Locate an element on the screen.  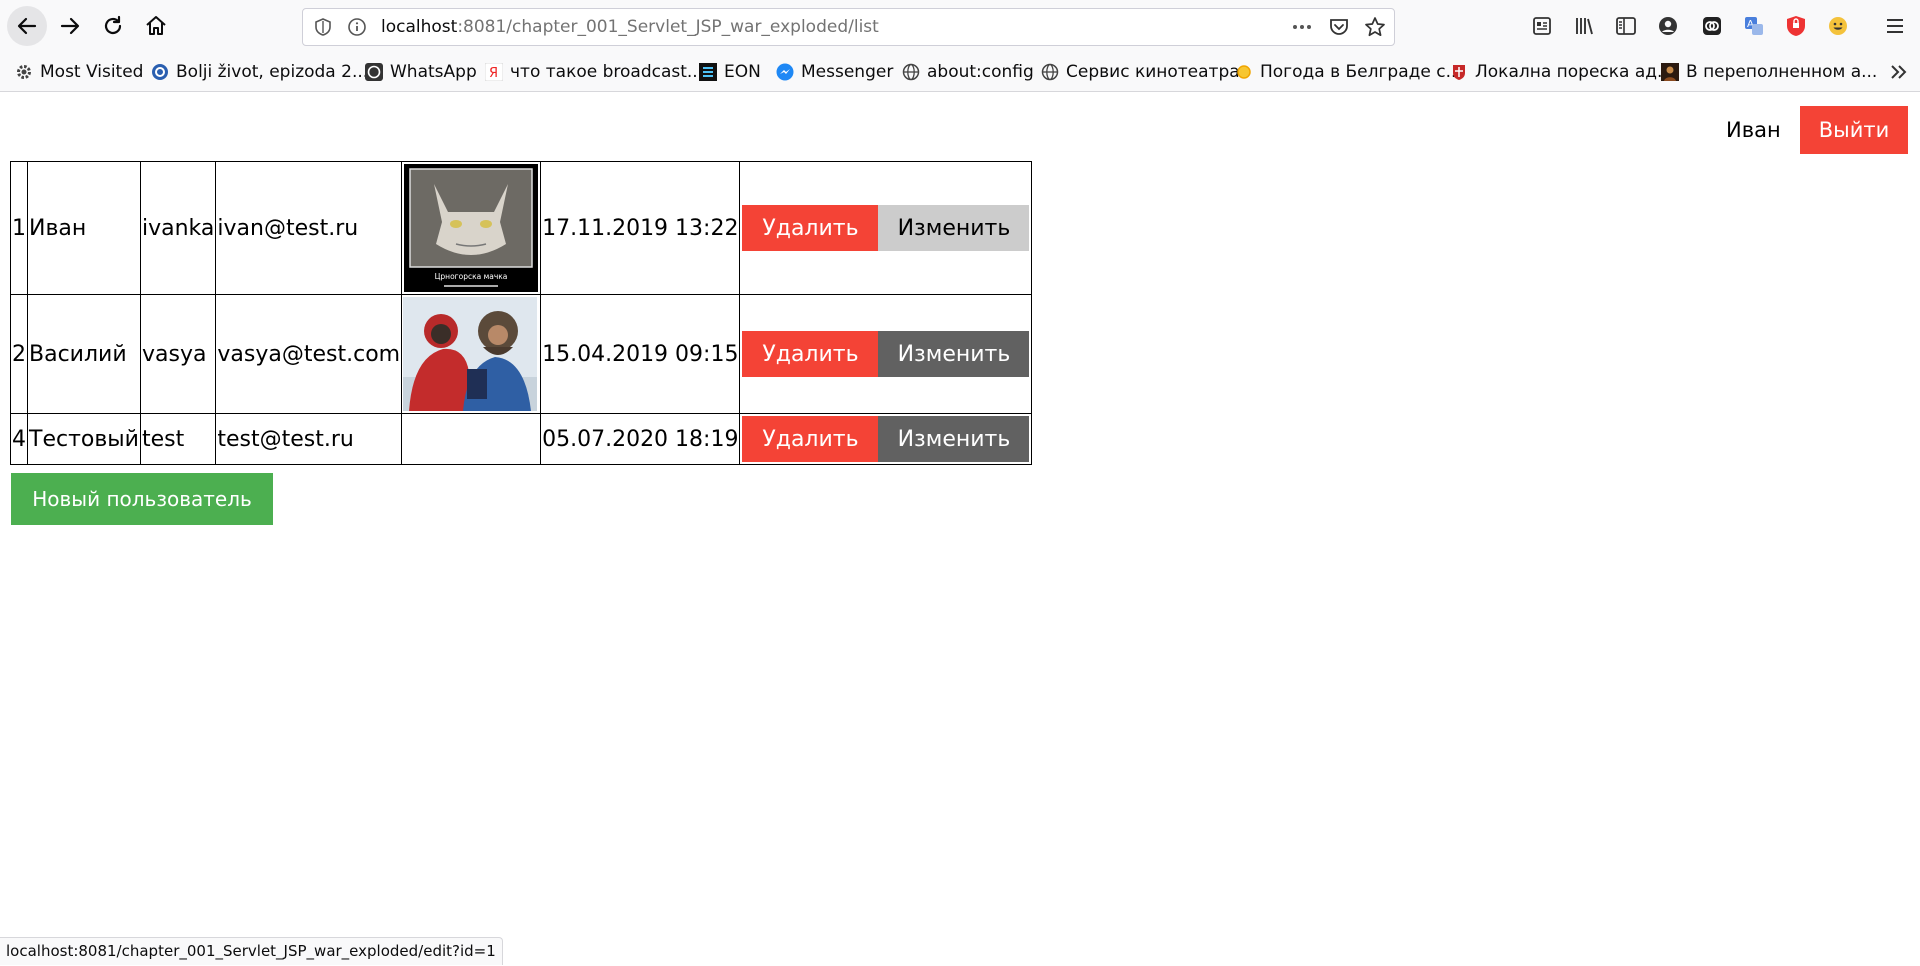
account-icon is located at coordinates (1668, 26).